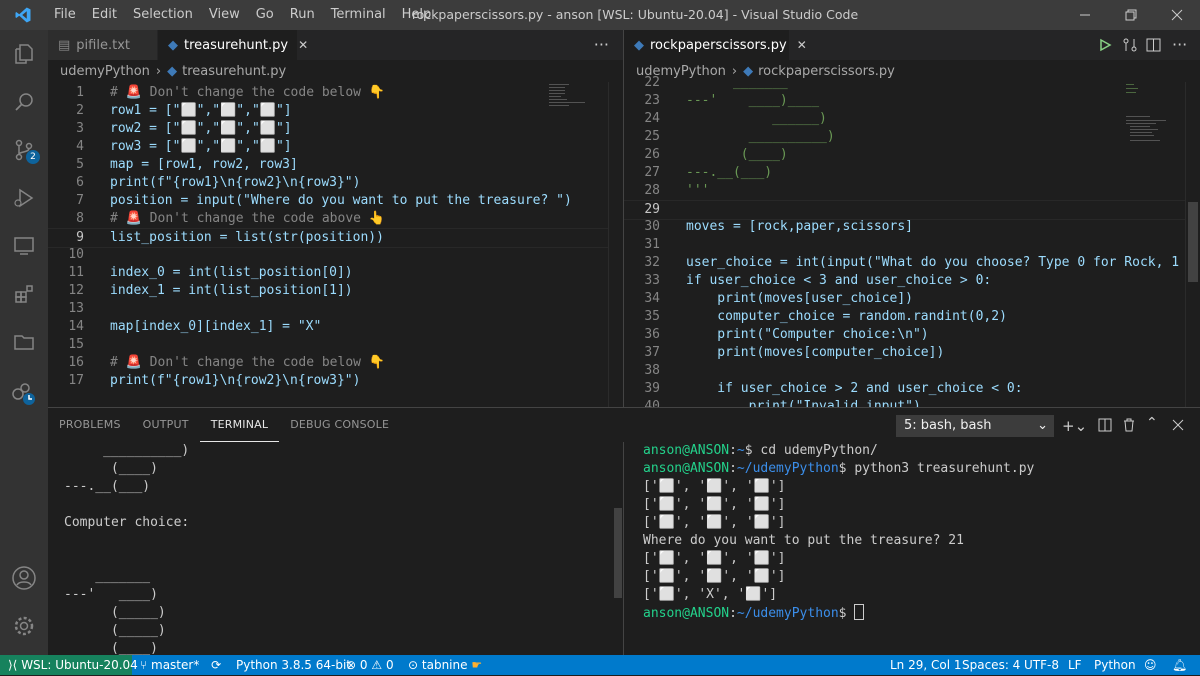 The image size is (1200, 676). What do you see at coordinates (912, 155) in the screenshot?
I see `code-line: 26 (____)` at bounding box center [912, 155].